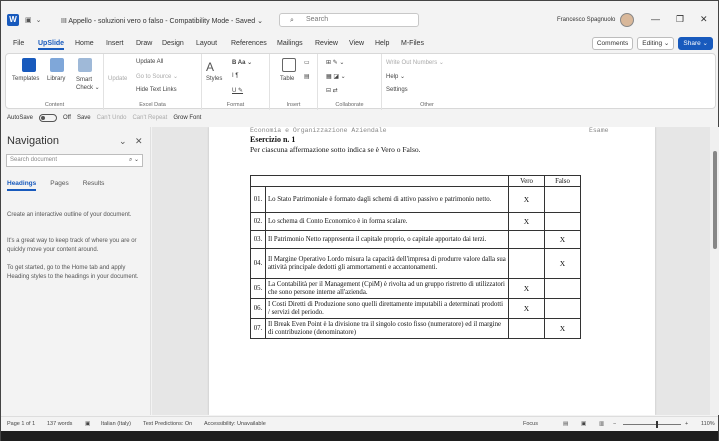  I want to click on editing-button: Editing ⌄, so click(656, 43).